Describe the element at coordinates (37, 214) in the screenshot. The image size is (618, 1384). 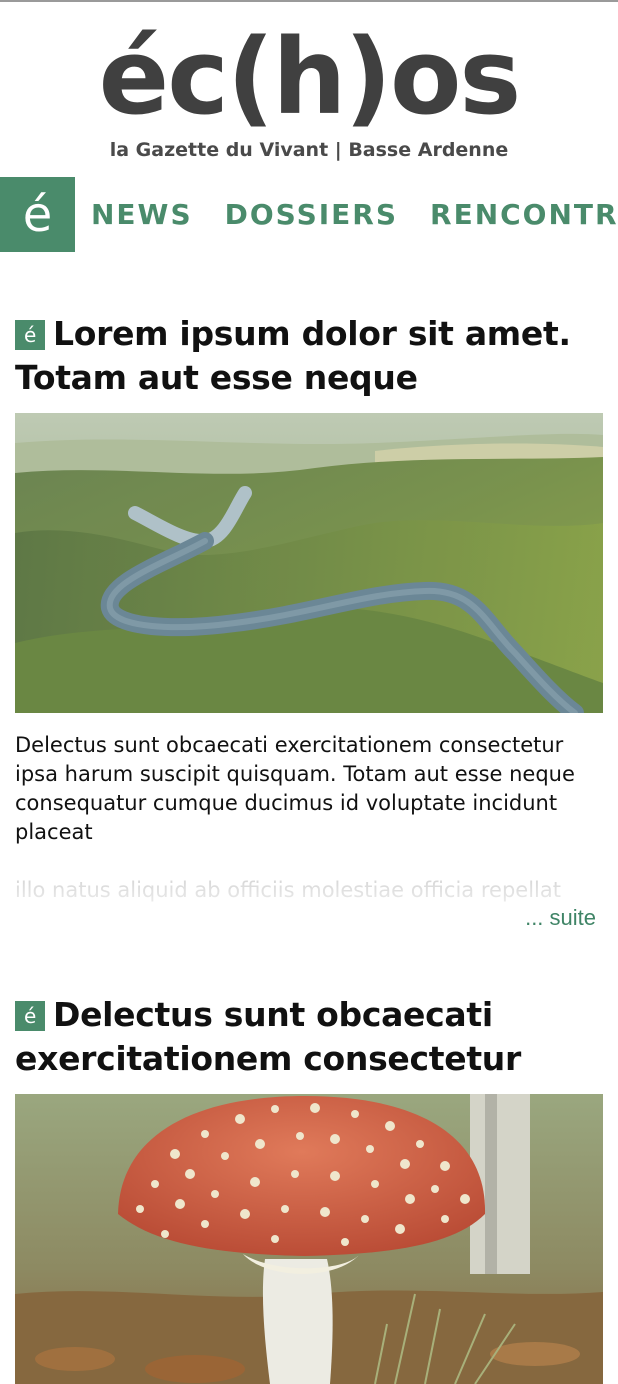
I see `nav-home-logo: é` at that location.